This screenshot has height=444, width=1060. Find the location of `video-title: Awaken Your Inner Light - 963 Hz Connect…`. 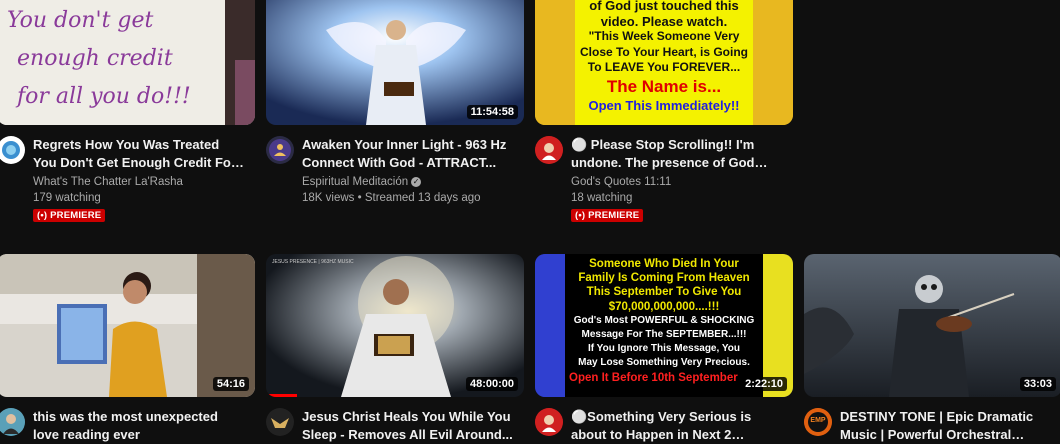

video-title: Awaken Your Inner Light - 963 Hz Connect… is located at coordinates (408, 154).